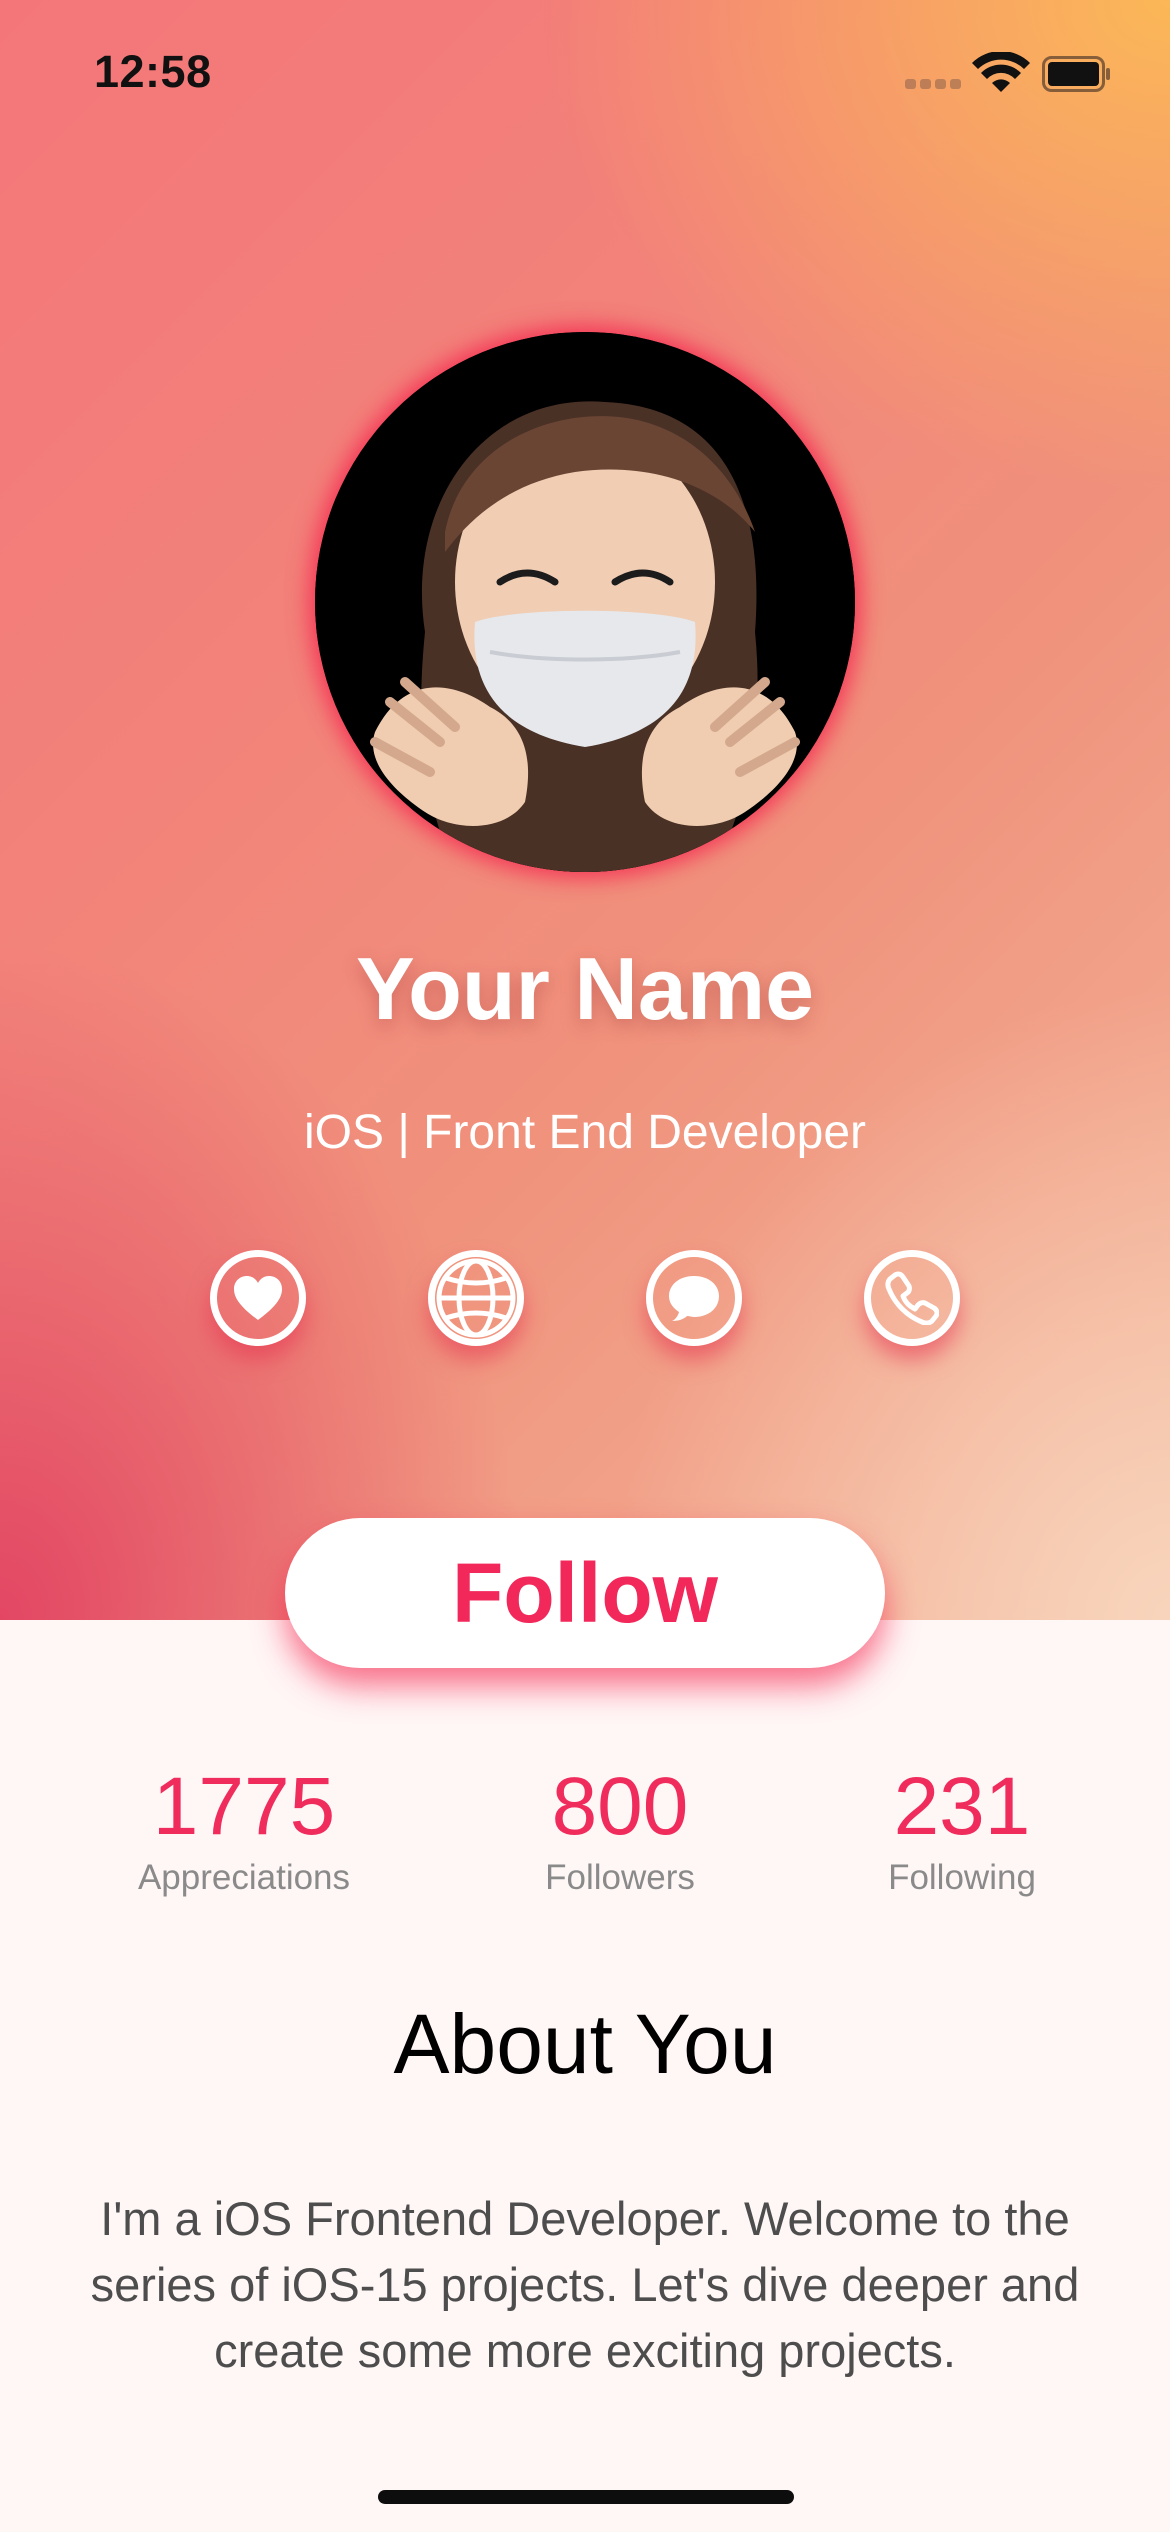  Describe the element at coordinates (585, 1593) in the screenshot. I see `follow-button: Follow` at that location.